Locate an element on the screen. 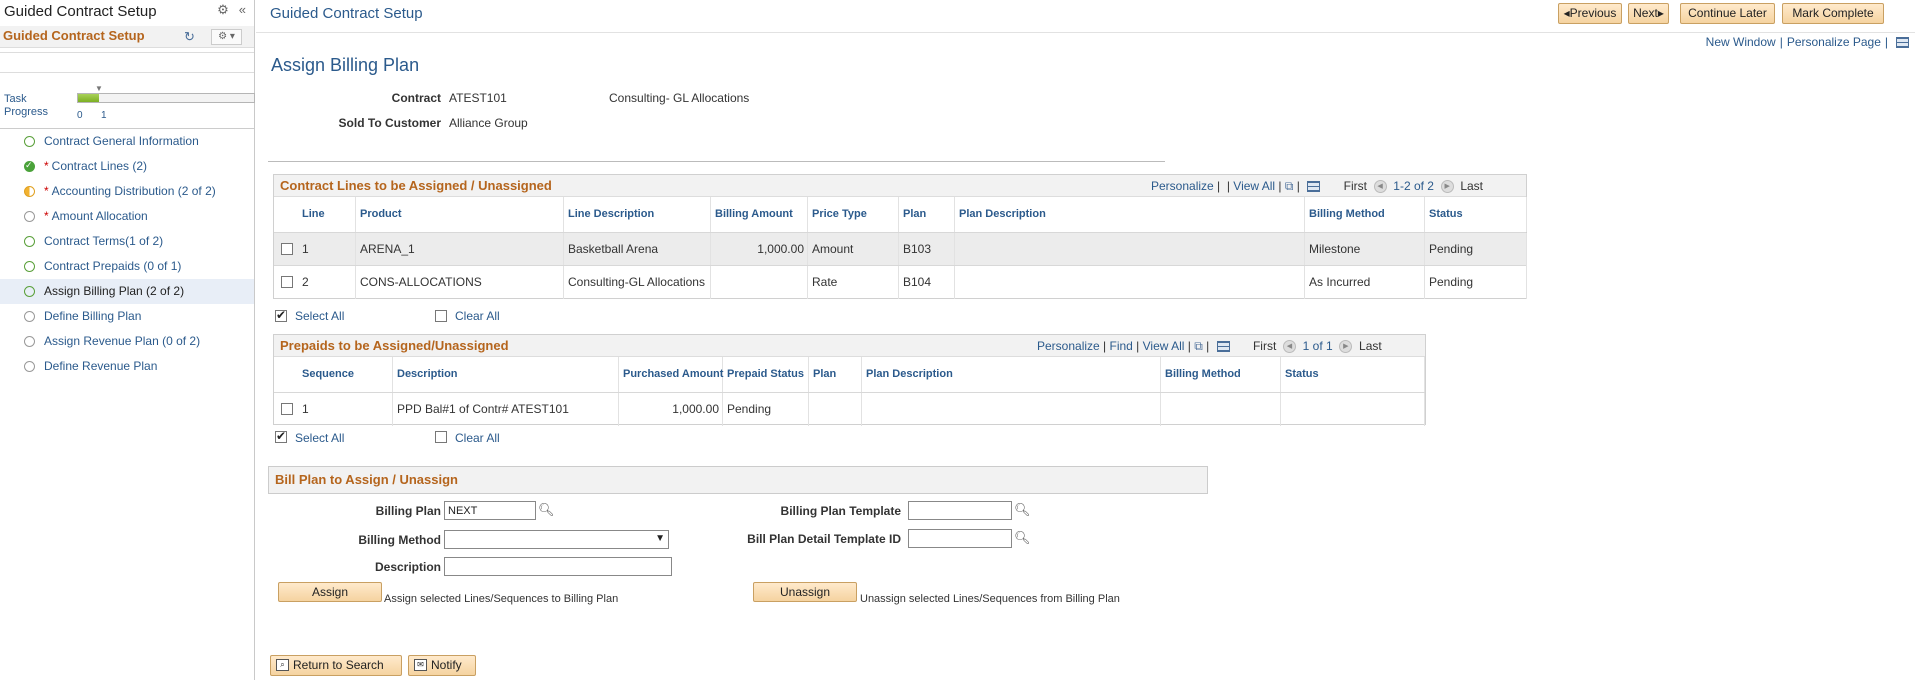  clear-all-link: Clear All is located at coordinates (477, 316).